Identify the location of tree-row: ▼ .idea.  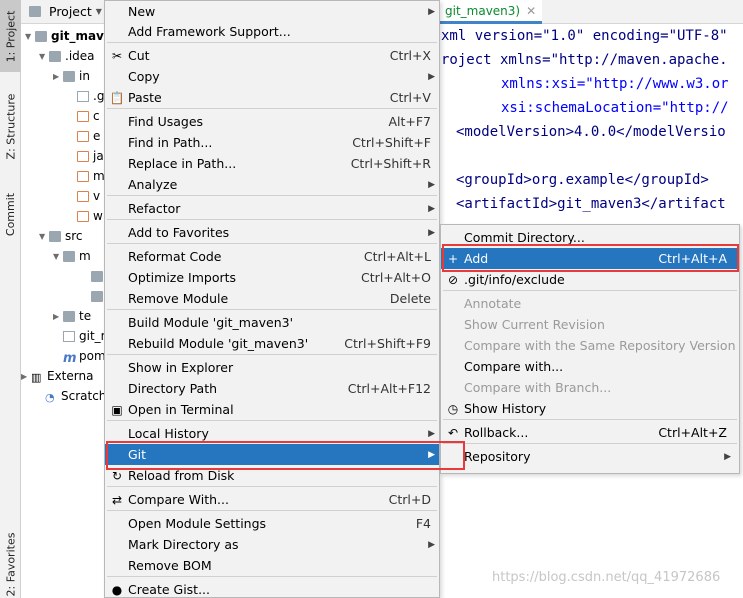
(67, 56).